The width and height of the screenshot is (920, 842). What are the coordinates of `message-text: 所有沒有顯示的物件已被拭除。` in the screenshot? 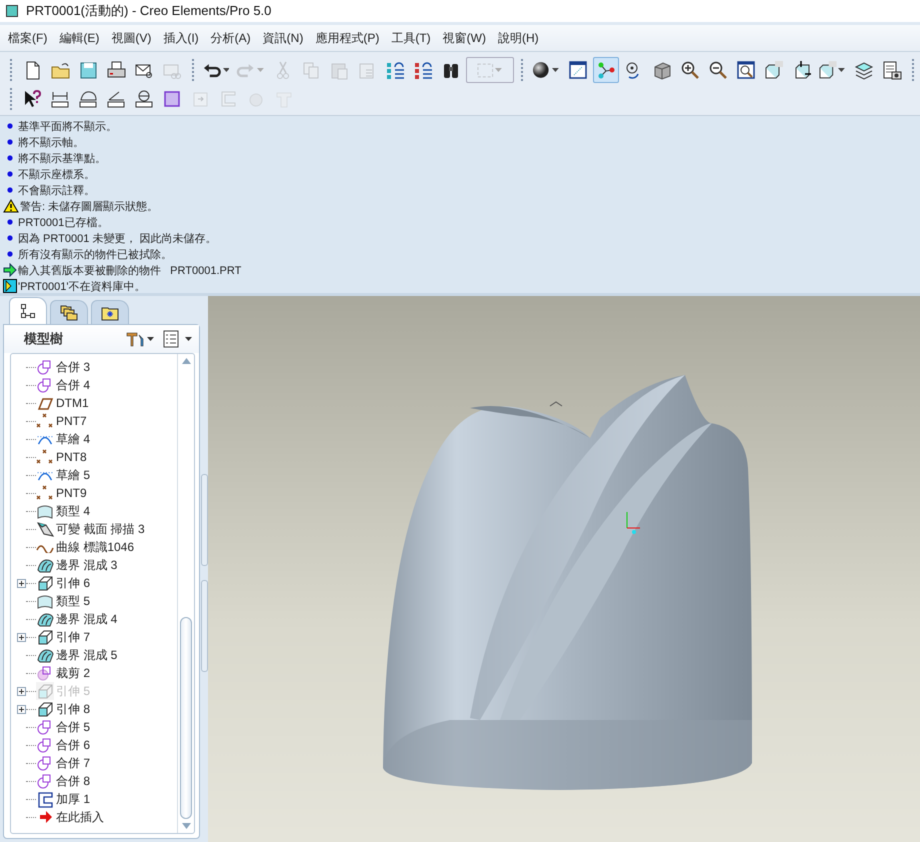 It's located at (95, 255).